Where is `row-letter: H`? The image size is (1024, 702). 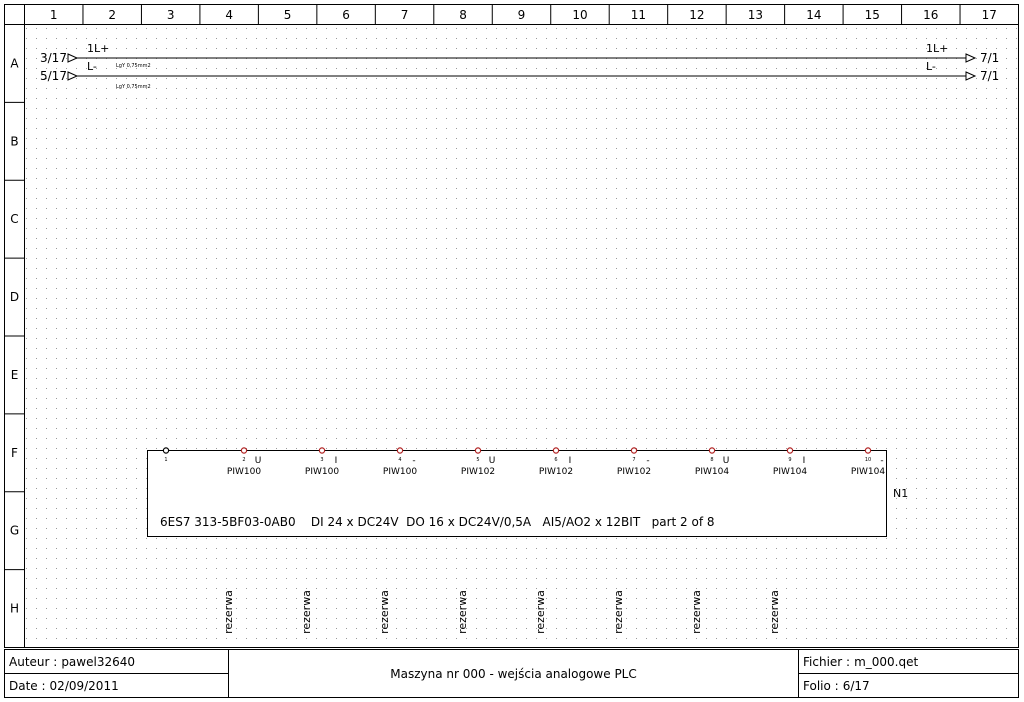
row-letter: H is located at coordinates (14, 609).